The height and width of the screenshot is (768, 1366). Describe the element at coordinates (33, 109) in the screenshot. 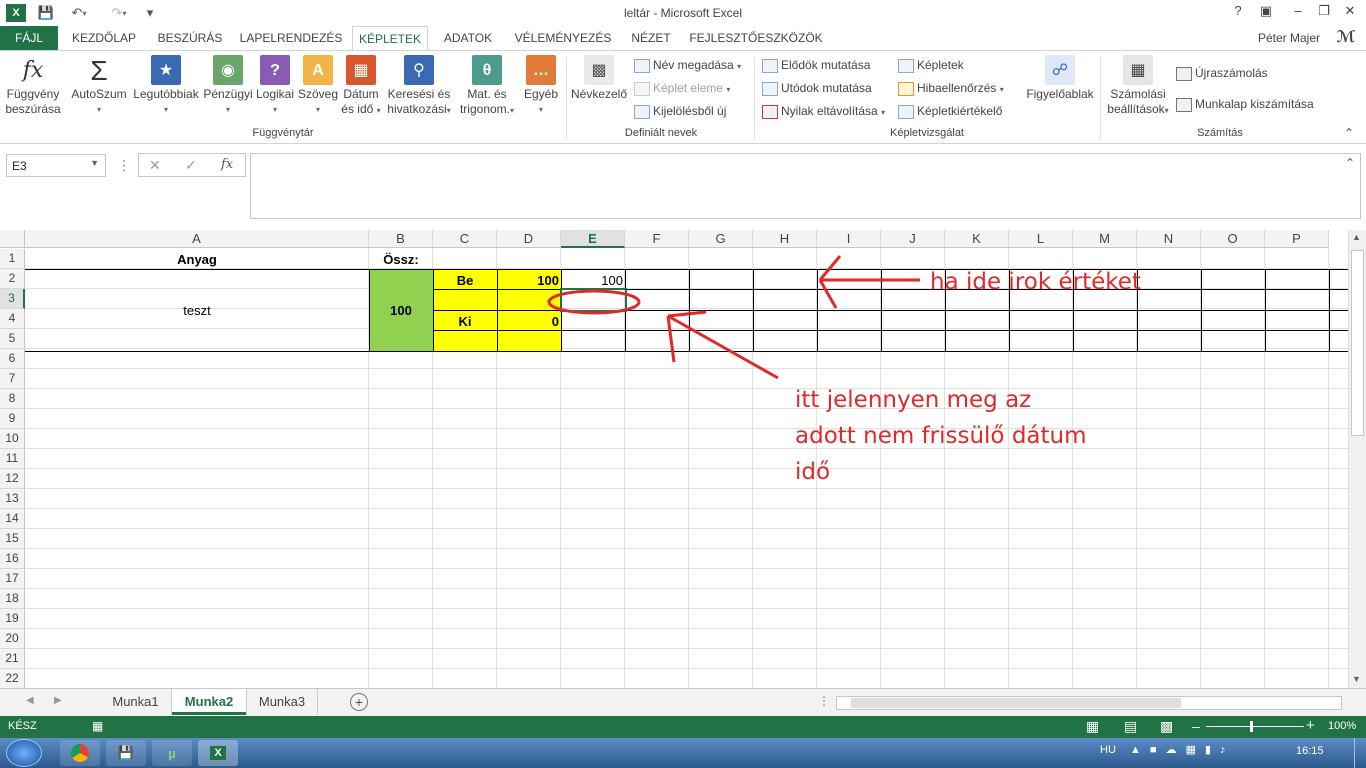

I see `insert-function-label-2: beszúrása` at that location.